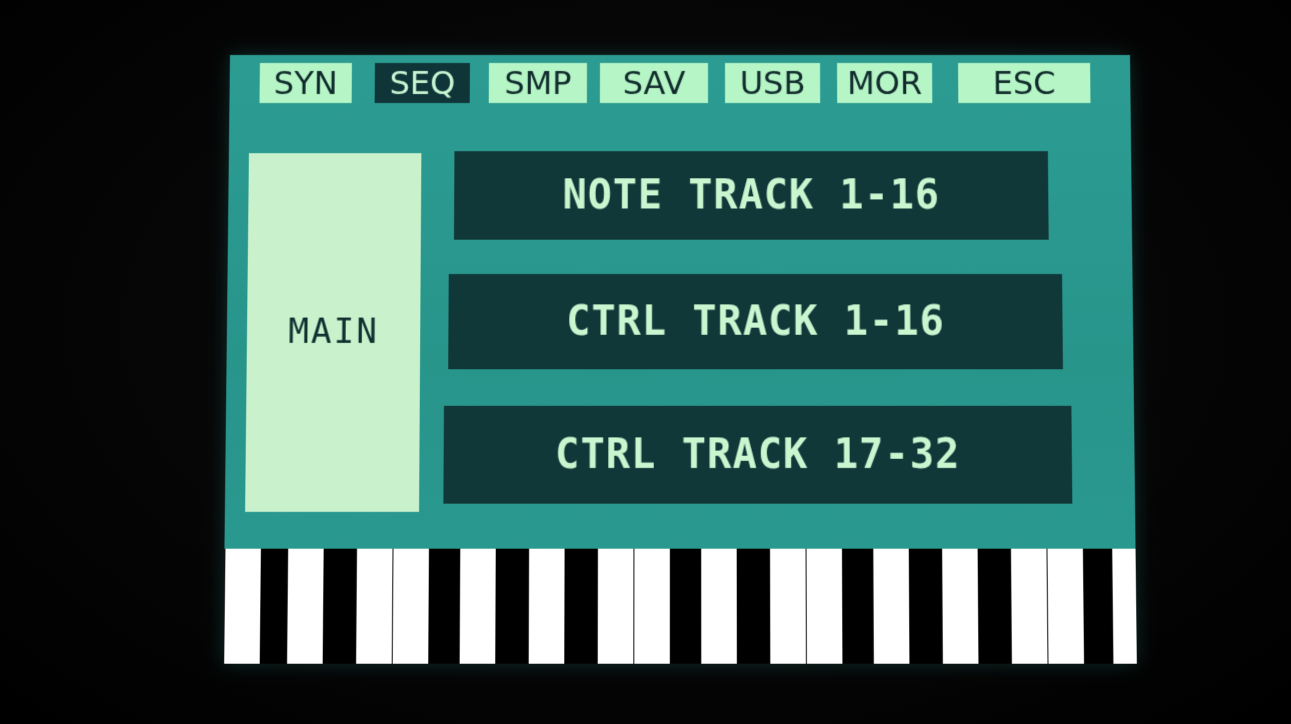  I want to click on tab-syn: SYN, so click(305, 83).